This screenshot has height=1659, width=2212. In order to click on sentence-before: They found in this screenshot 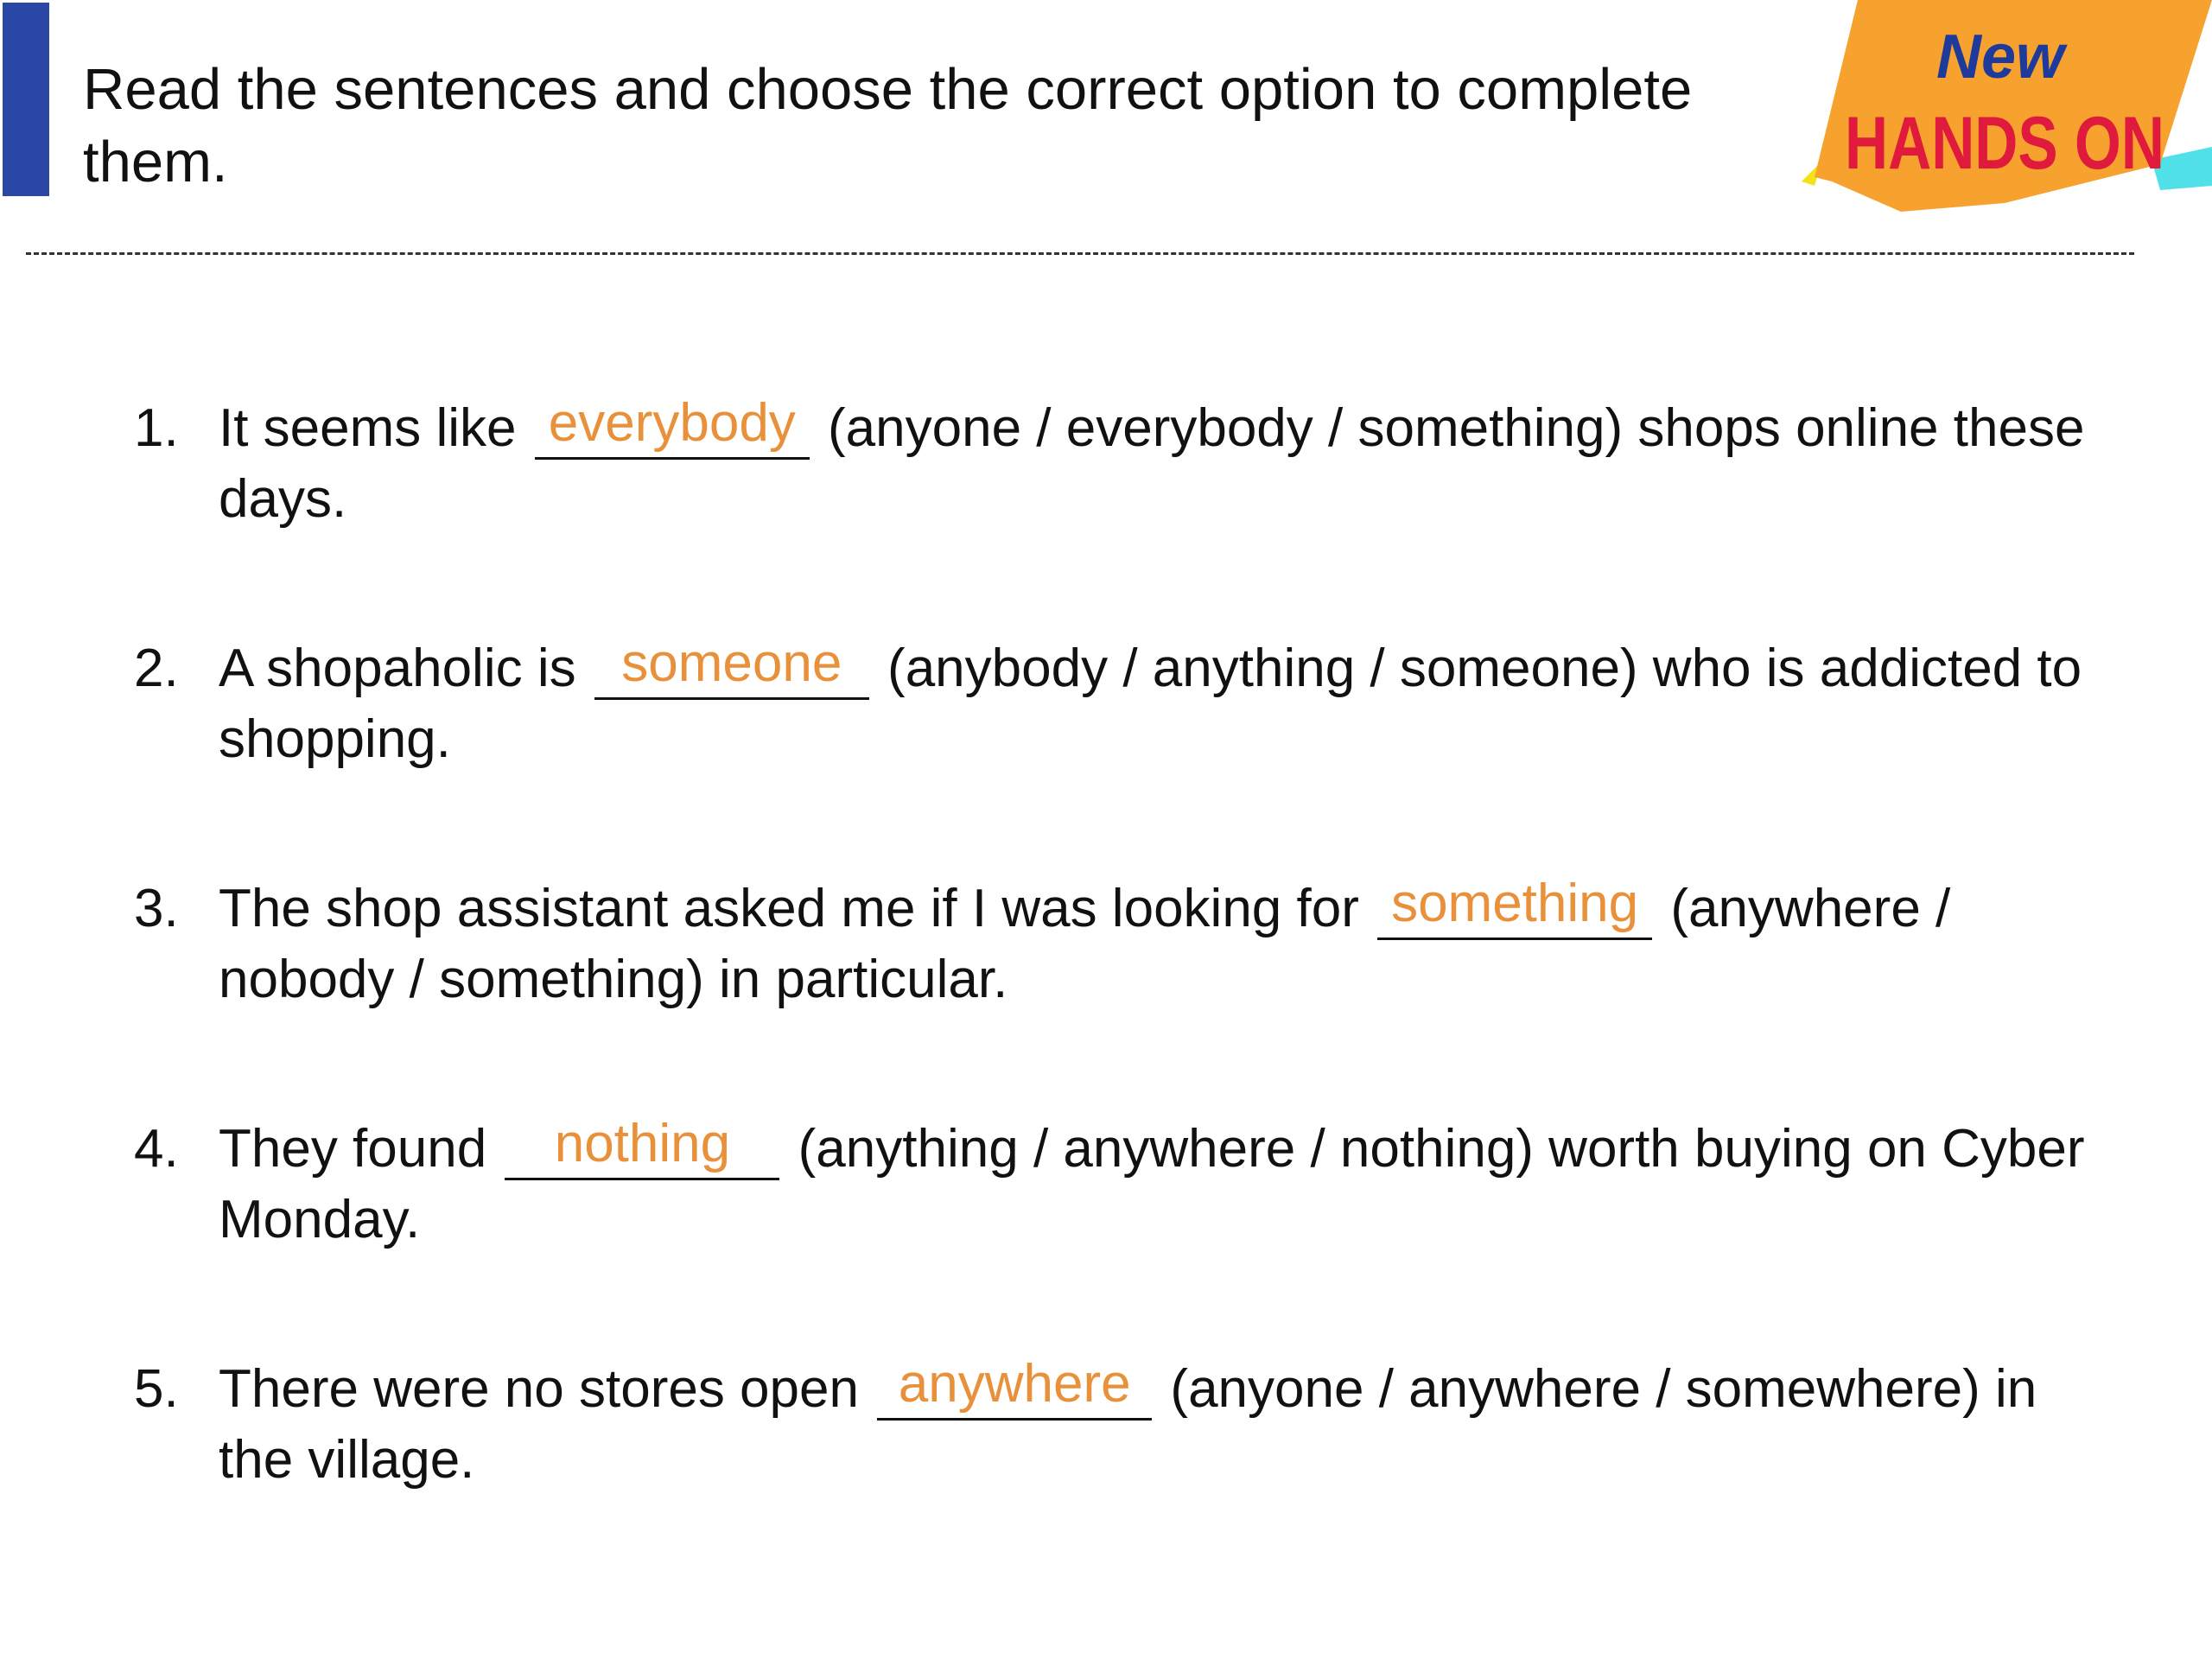, I will do `click(360, 1149)`.